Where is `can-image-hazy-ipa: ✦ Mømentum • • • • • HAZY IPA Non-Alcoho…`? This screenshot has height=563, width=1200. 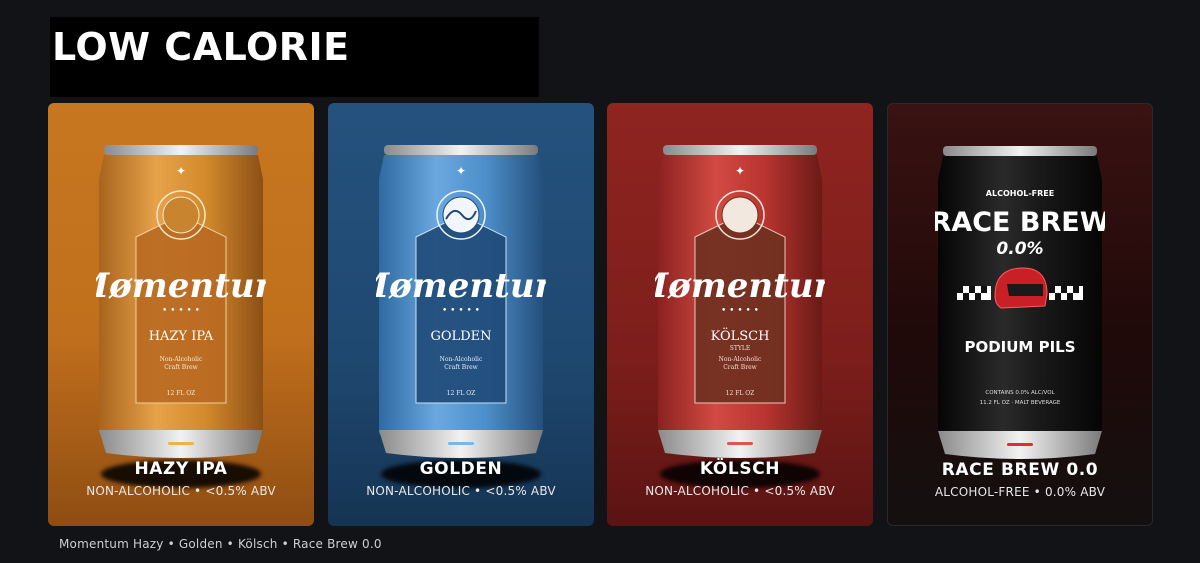
can-image-hazy-ipa: ✦ Mømentum • • • • • HAZY IPA Non-Alcoho… is located at coordinates (180, 305).